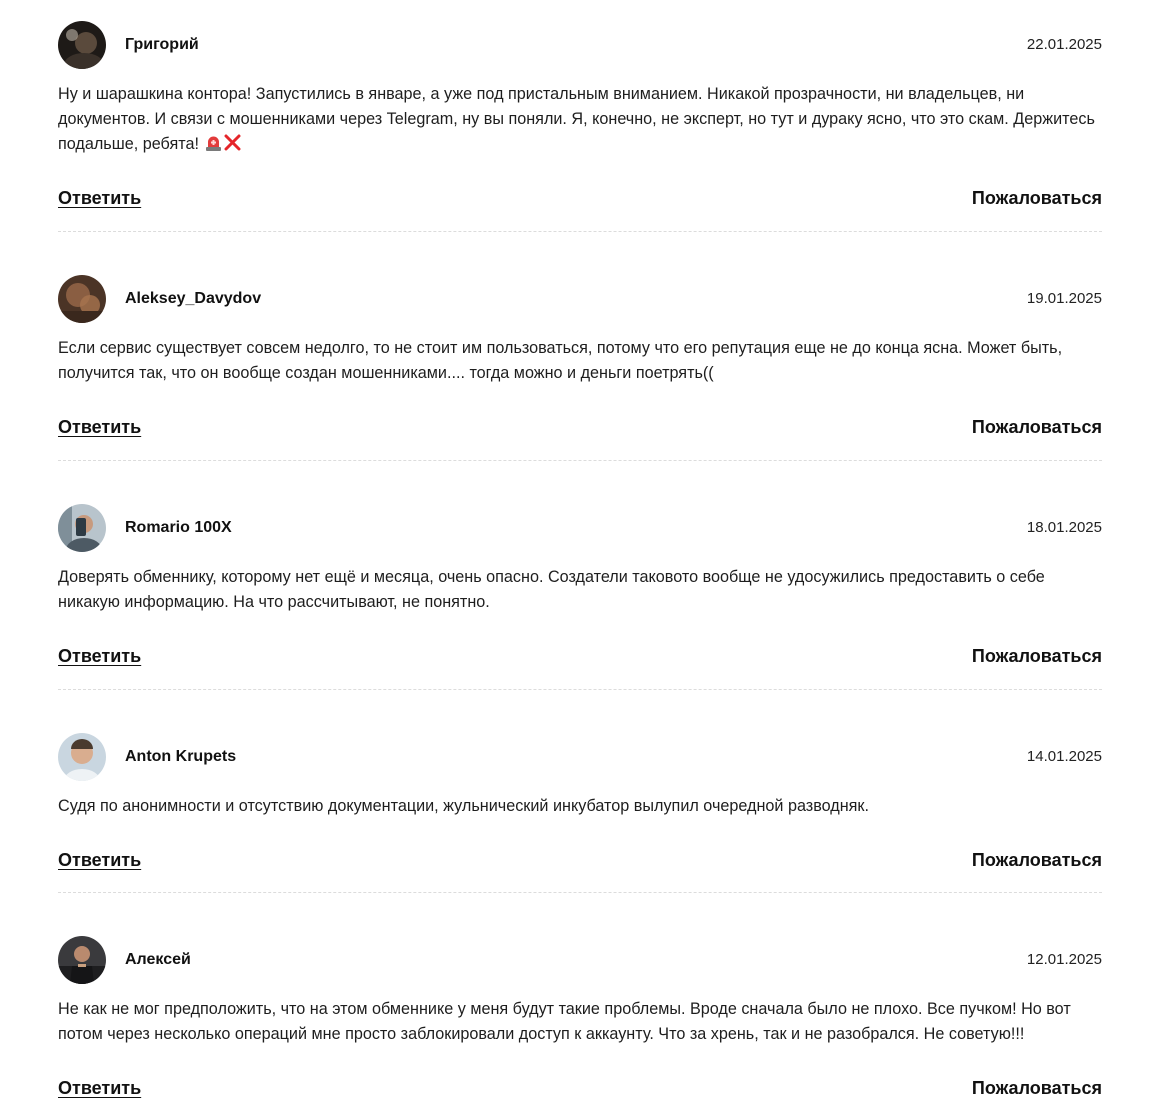 This screenshot has width=1152, height=1114. What do you see at coordinates (180, 757) in the screenshot?
I see `author-name: Anton Krupets` at bounding box center [180, 757].